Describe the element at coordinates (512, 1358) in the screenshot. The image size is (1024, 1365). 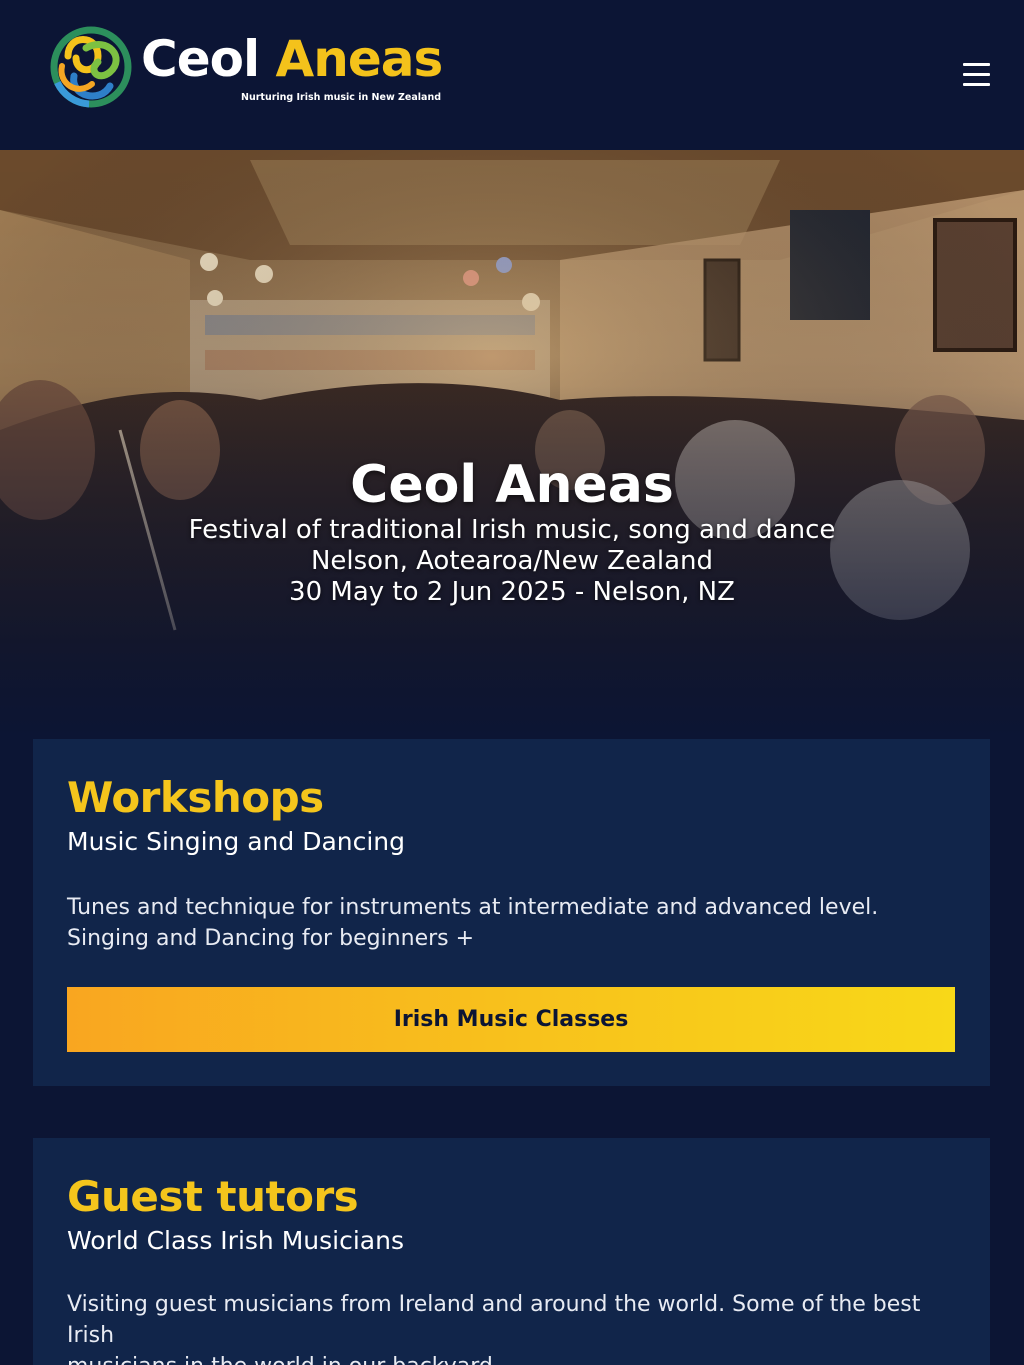
I see `guest-tutors-description-line2: musicians in the world in our backyard.` at that location.